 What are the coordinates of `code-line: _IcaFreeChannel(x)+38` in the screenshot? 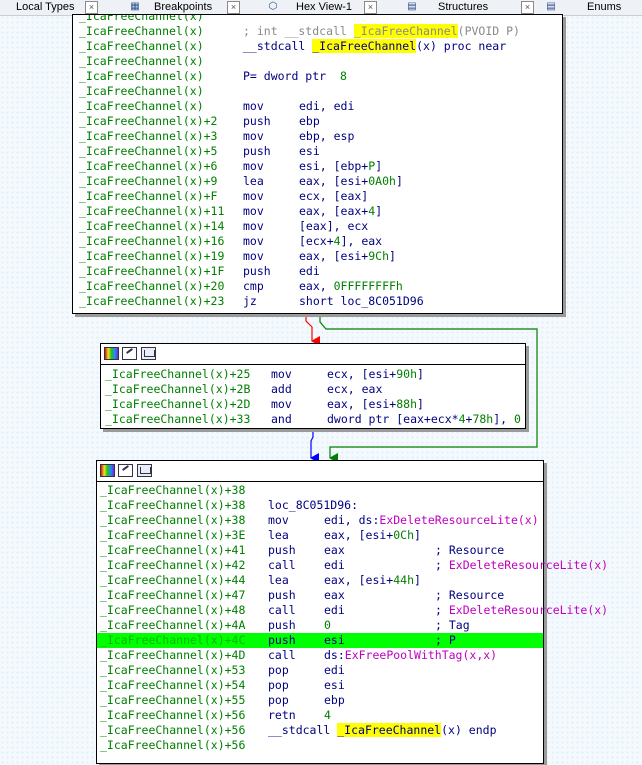 It's located at (320, 490).